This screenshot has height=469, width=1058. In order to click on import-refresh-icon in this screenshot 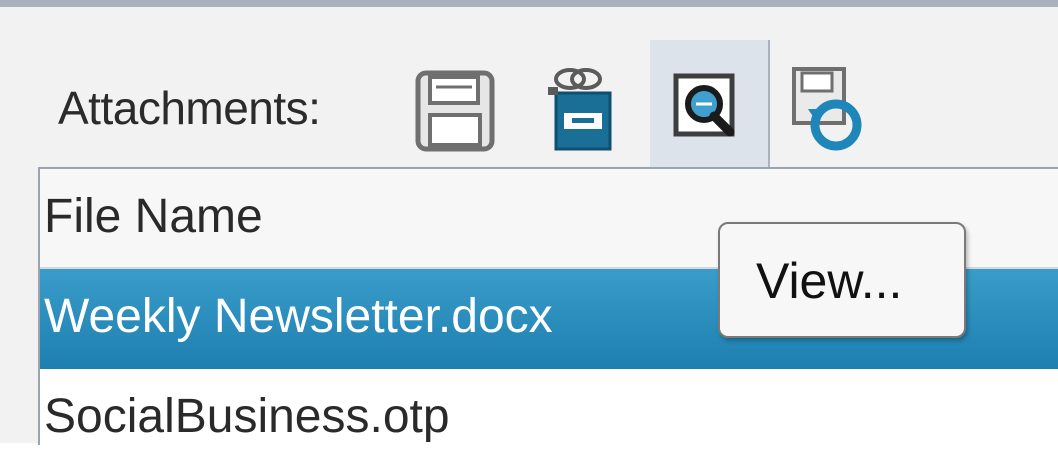, I will do `click(827, 109)`.